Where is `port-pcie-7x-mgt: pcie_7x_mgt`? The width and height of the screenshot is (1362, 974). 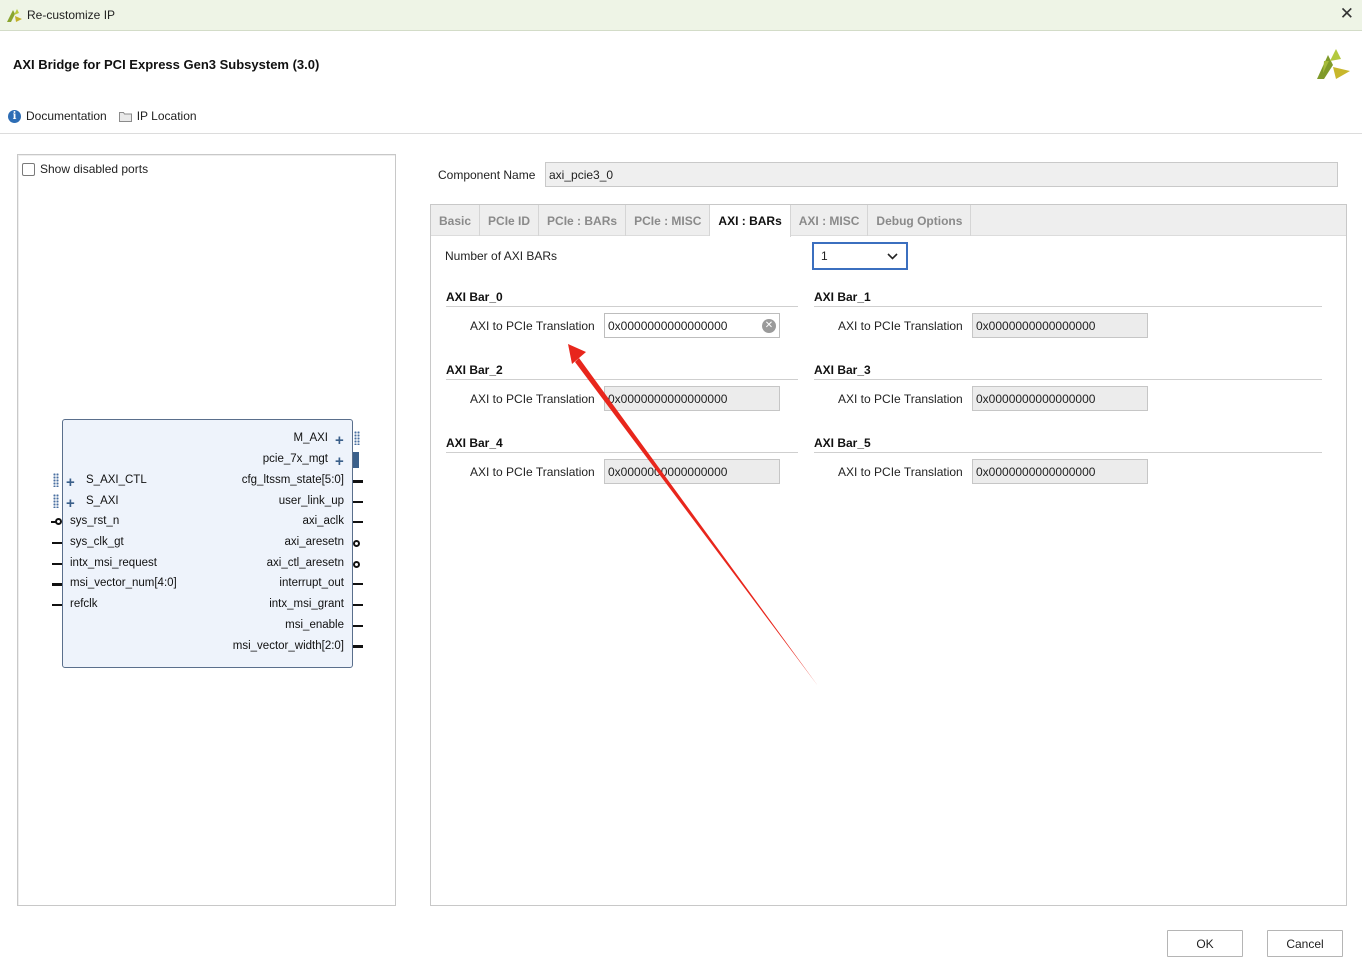 port-pcie-7x-mgt: pcie_7x_mgt is located at coordinates (295, 459).